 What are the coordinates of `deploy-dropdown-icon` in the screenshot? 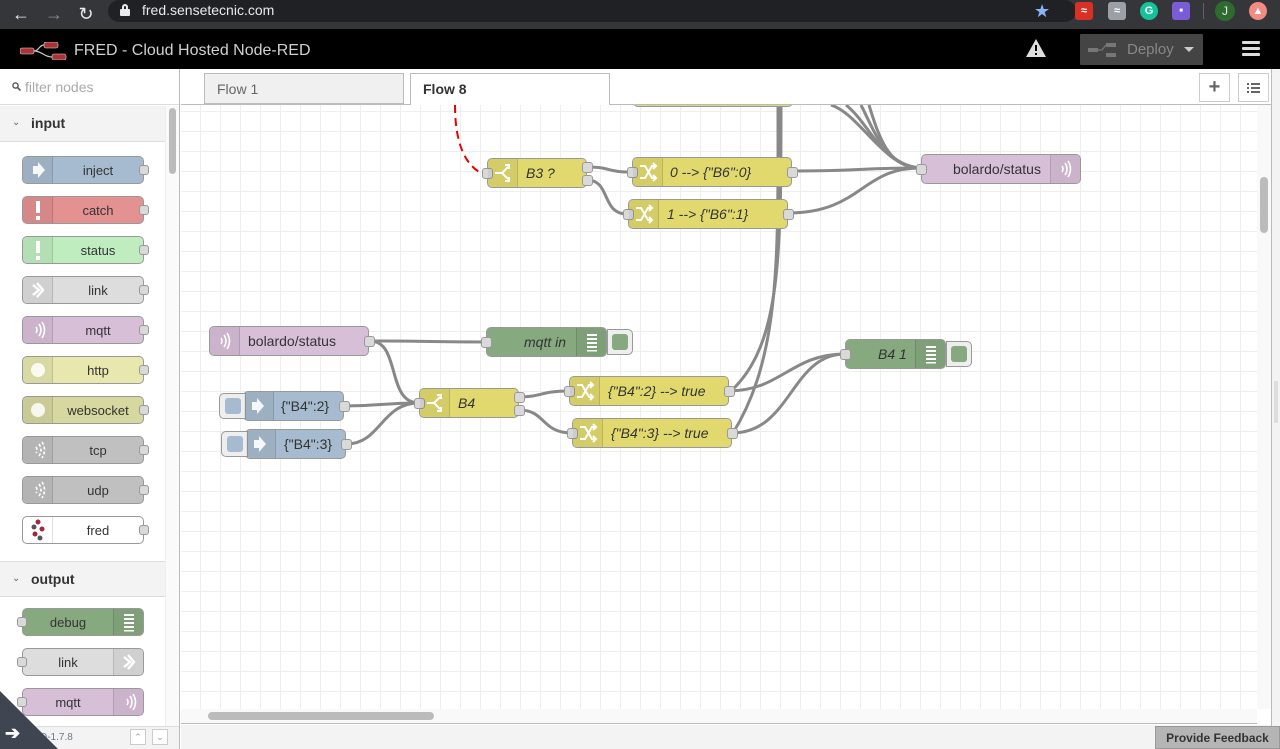 It's located at (1189, 49).